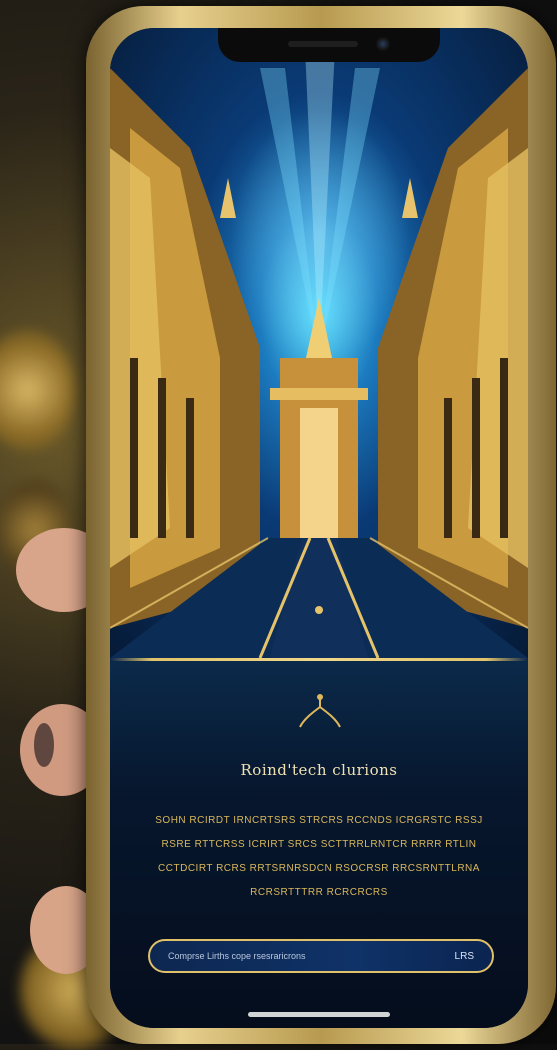  Describe the element at coordinates (37, 390) in the screenshot. I see `bokeh-light-left` at that location.